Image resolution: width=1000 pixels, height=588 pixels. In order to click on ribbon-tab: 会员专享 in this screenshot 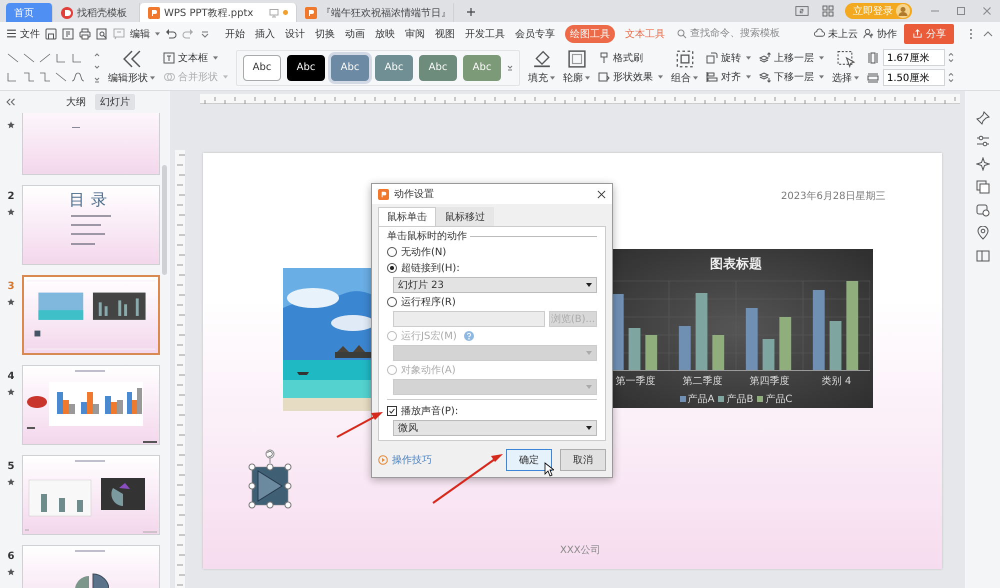, I will do `click(535, 33)`.